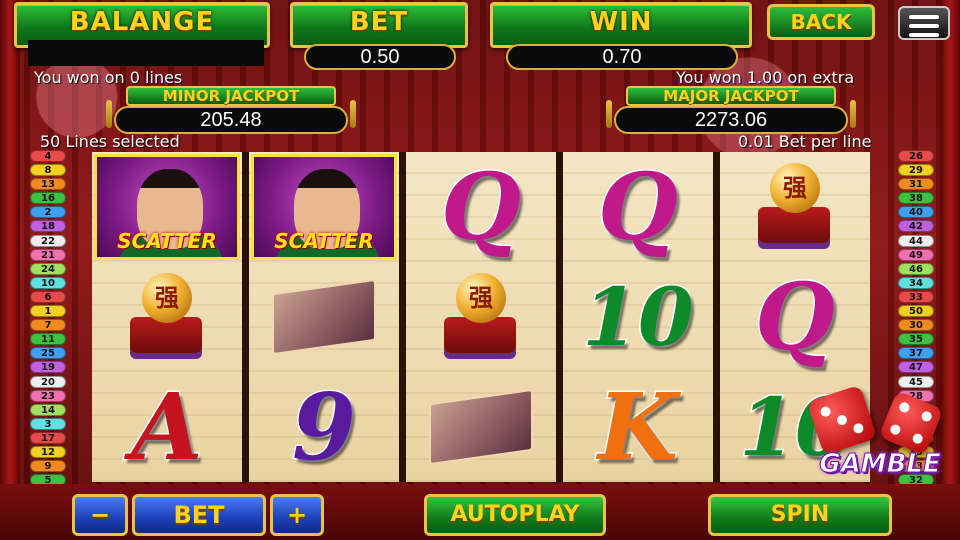 The height and width of the screenshot is (540, 960). I want to click on bet-panel: BET, so click(379, 25).